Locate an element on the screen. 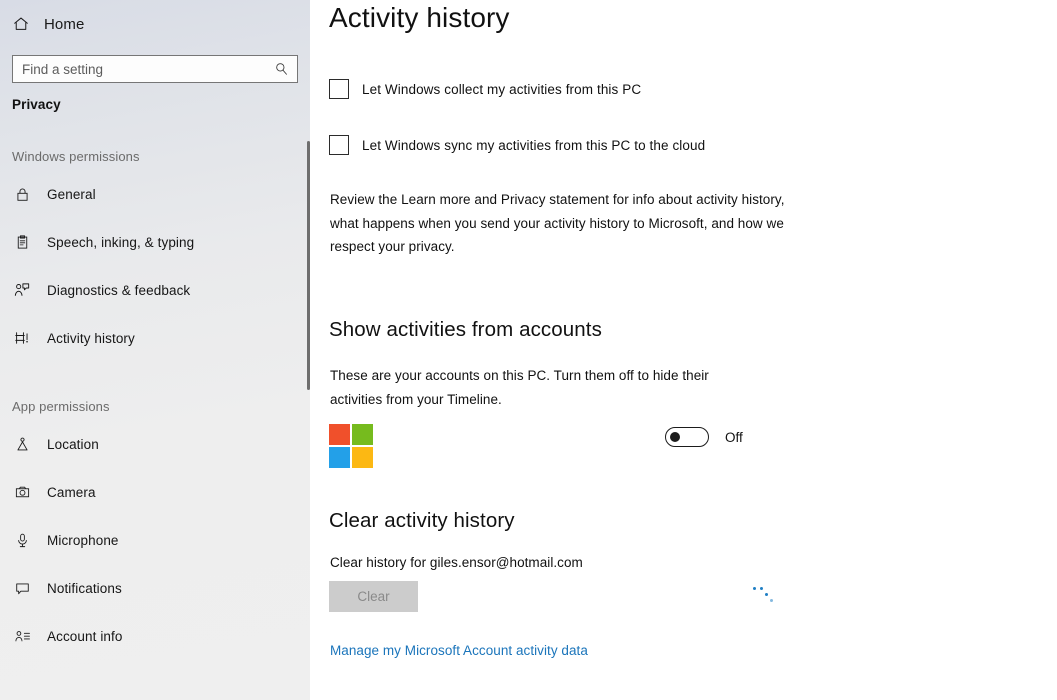 Image resolution: width=1057 pixels, height=700 pixels. sidebar-item-notifications: Notifications is located at coordinates (155, 588).